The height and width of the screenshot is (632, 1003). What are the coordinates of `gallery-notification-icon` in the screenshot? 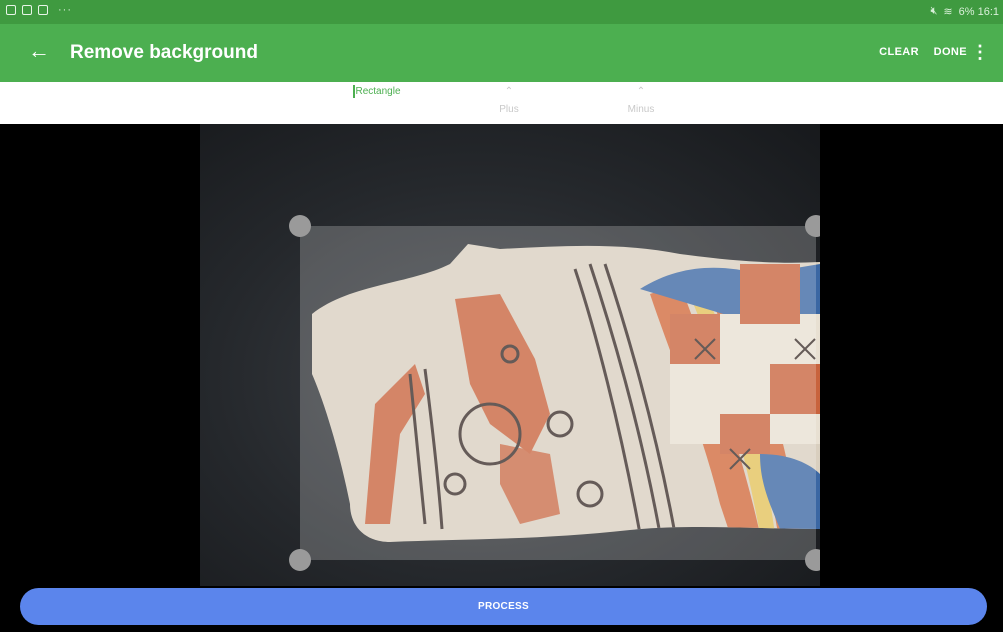 It's located at (43, 10).